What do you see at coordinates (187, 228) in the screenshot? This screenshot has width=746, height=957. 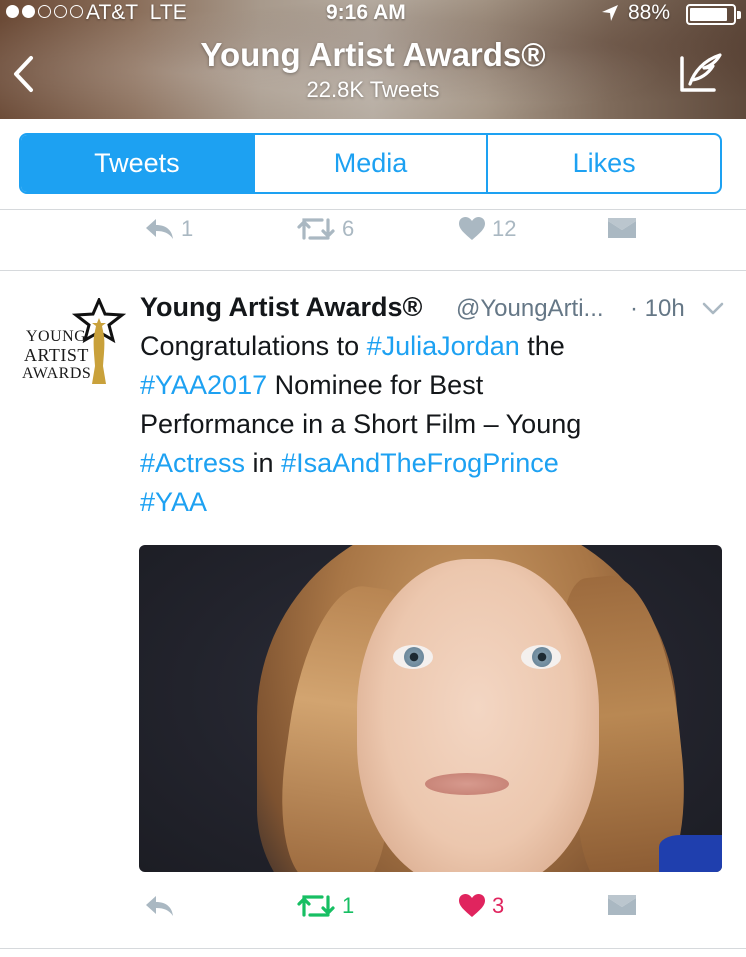 I see `reply-count: 1` at bounding box center [187, 228].